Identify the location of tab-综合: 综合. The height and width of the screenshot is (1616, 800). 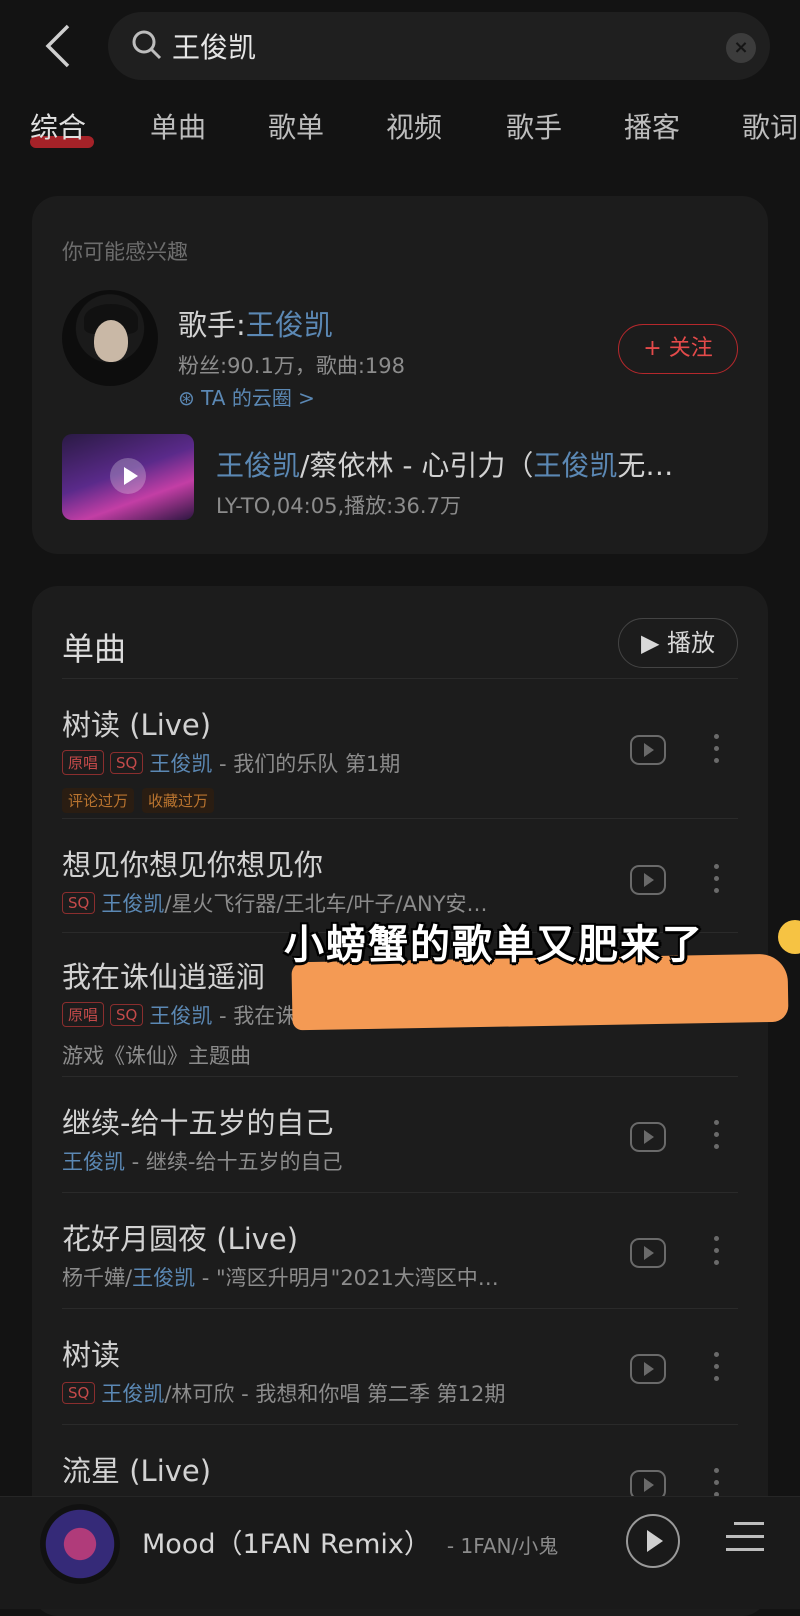
(62, 127).